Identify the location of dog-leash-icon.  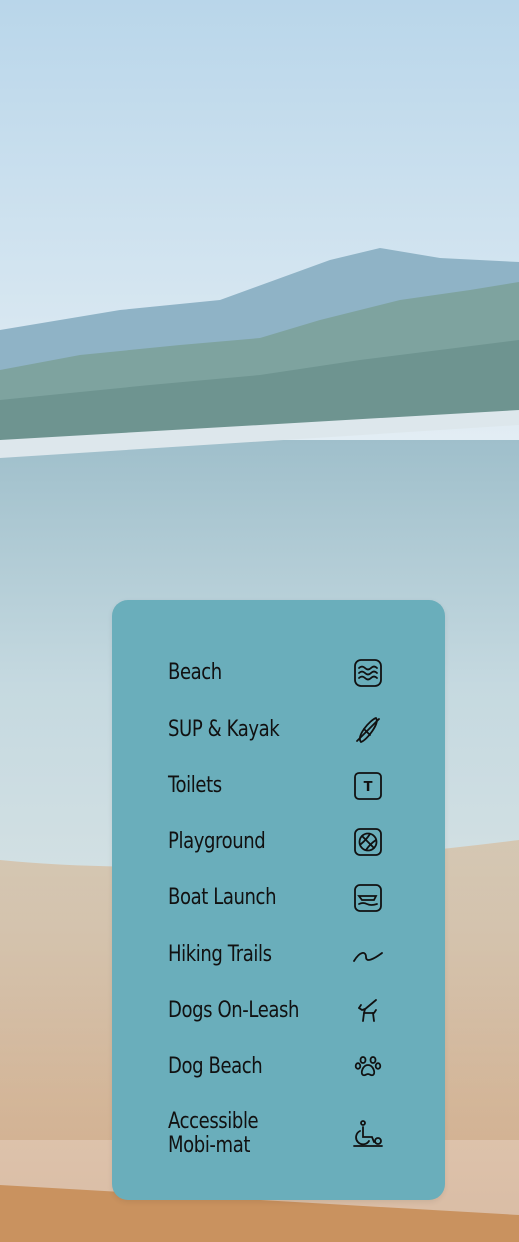
(368, 1011).